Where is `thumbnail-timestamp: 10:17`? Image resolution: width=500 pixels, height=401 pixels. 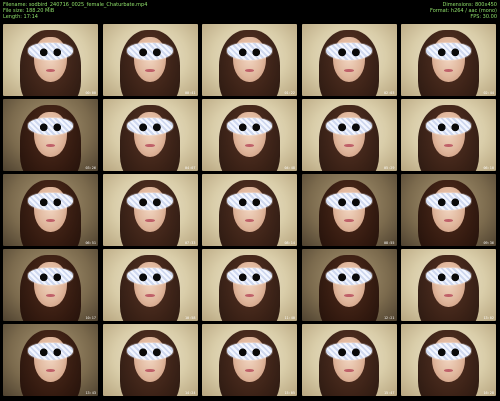 thumbnail-timestamp: 10:17 is located at coordinates (90, 318).